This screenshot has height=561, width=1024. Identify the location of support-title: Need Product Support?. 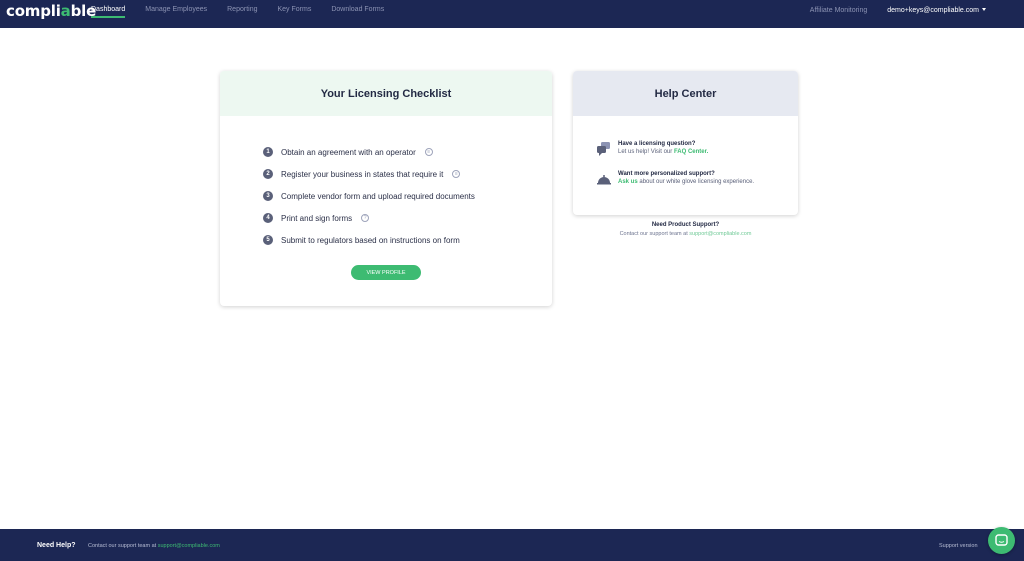
(685, 225).